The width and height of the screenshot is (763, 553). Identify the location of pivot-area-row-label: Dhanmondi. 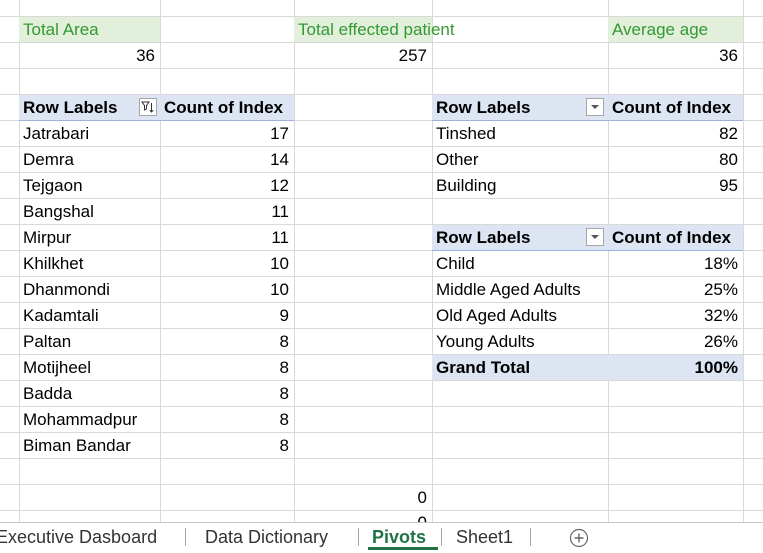
(89, 289).